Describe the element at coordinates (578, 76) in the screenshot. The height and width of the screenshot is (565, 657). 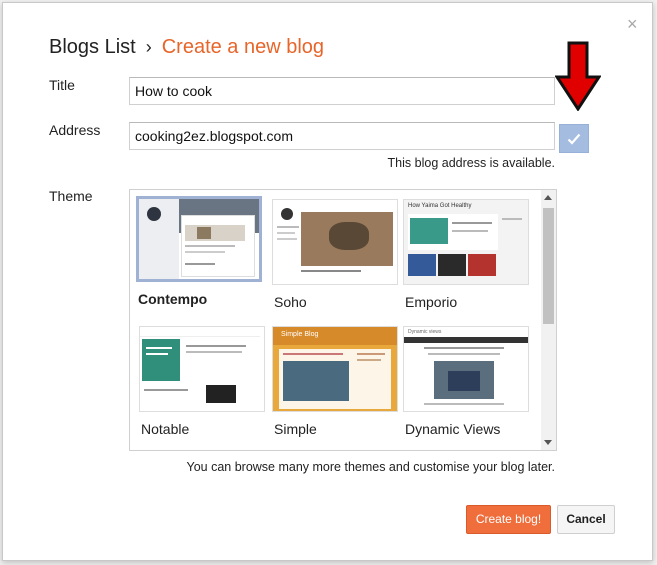
I see `red-arrow-icon` at that location.